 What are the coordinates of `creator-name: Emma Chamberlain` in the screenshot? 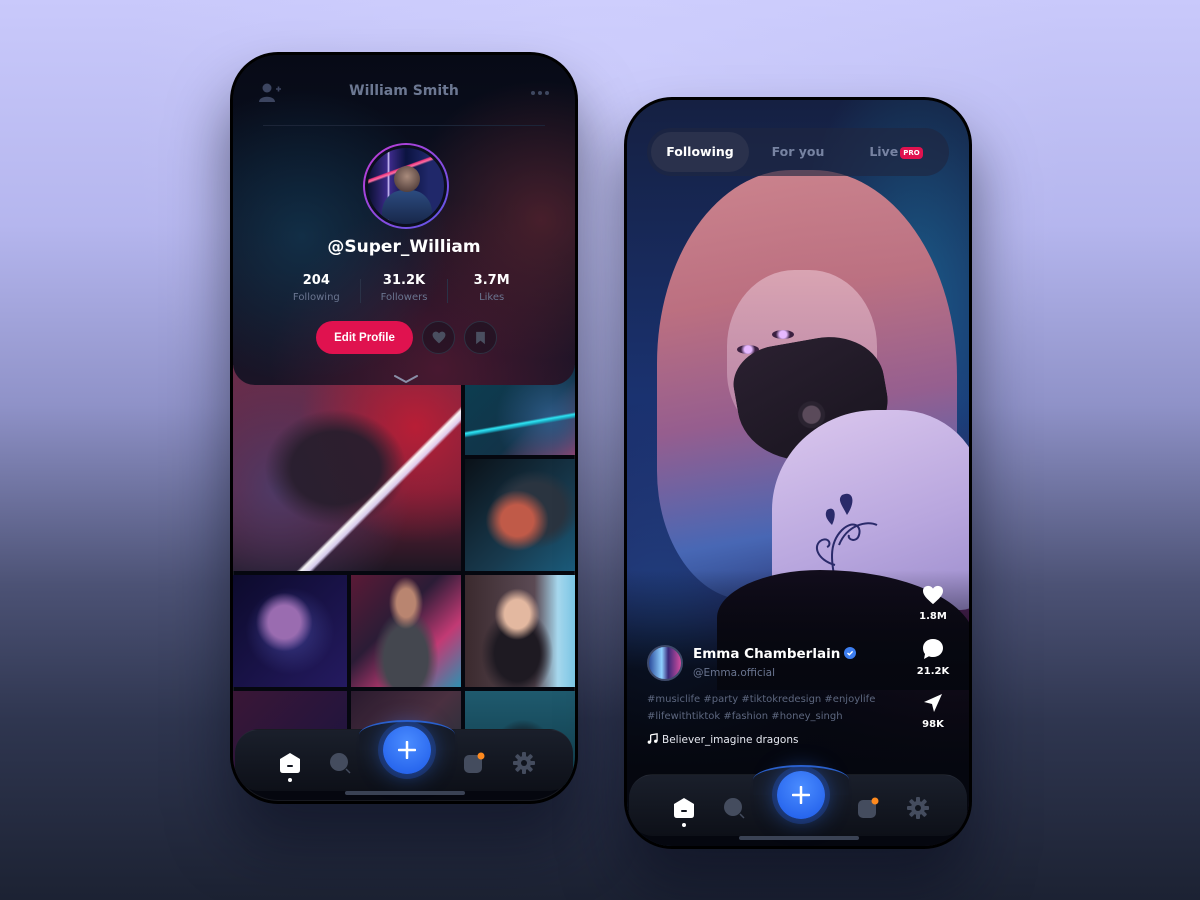 It's located at (767, 654).